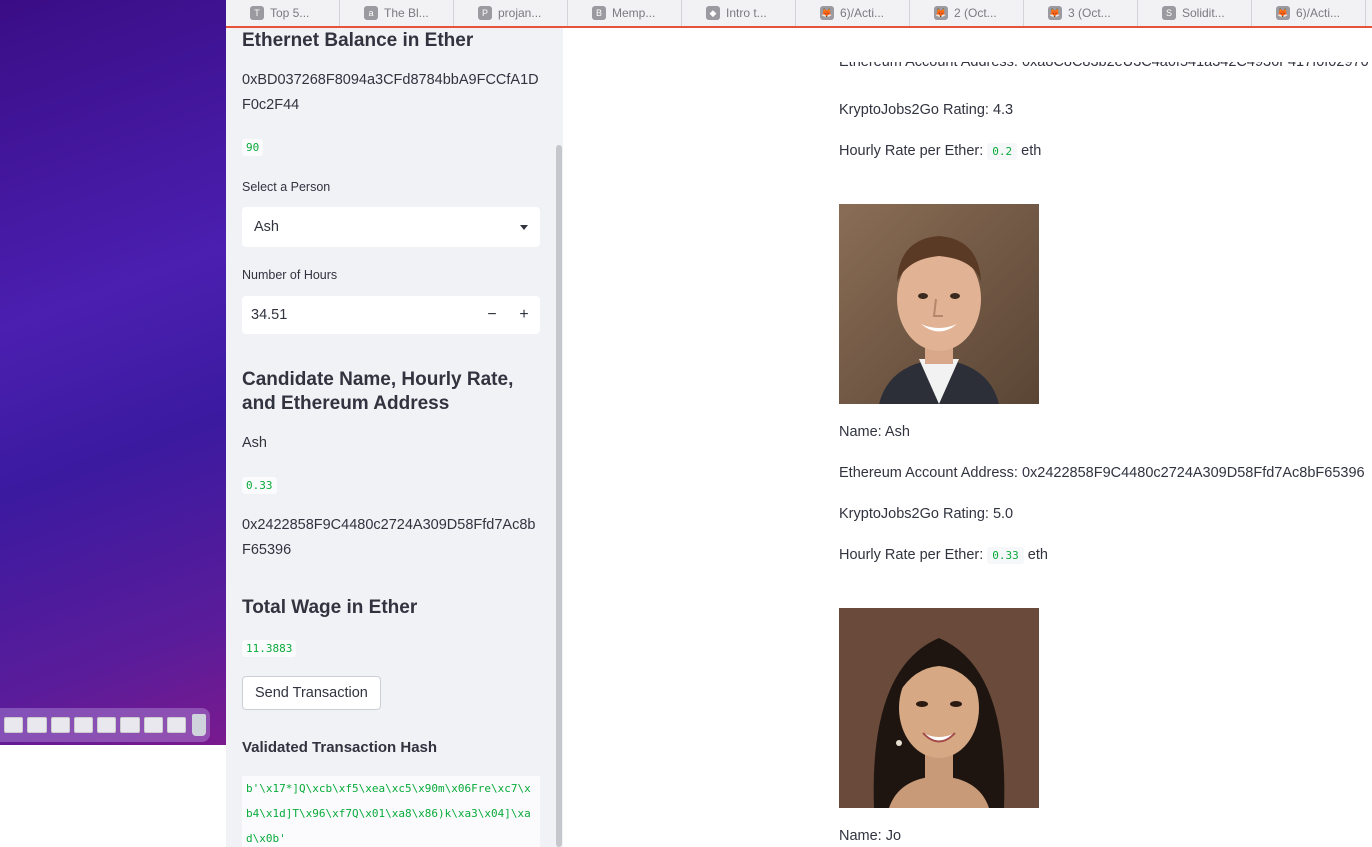 The width and height of the screenshot is (1372, 847). Describe the element at coordinates (269, 648) in the screenshot. I see `wage-value: 11.3883` at that location.